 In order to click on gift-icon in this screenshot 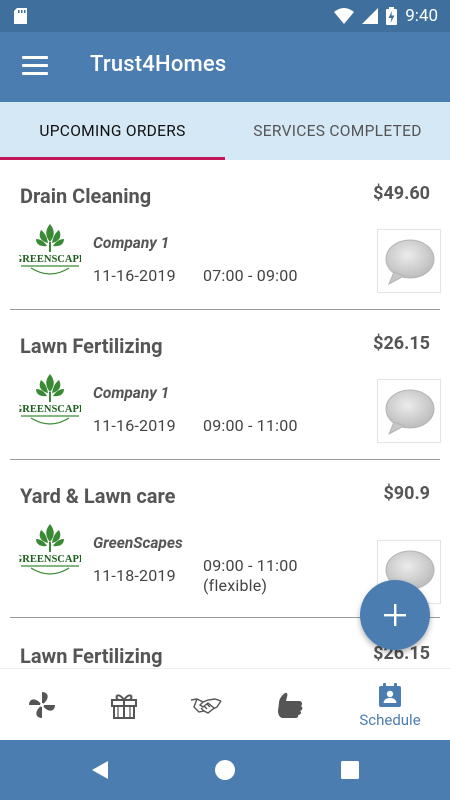, I will do `click(124, 706)`.